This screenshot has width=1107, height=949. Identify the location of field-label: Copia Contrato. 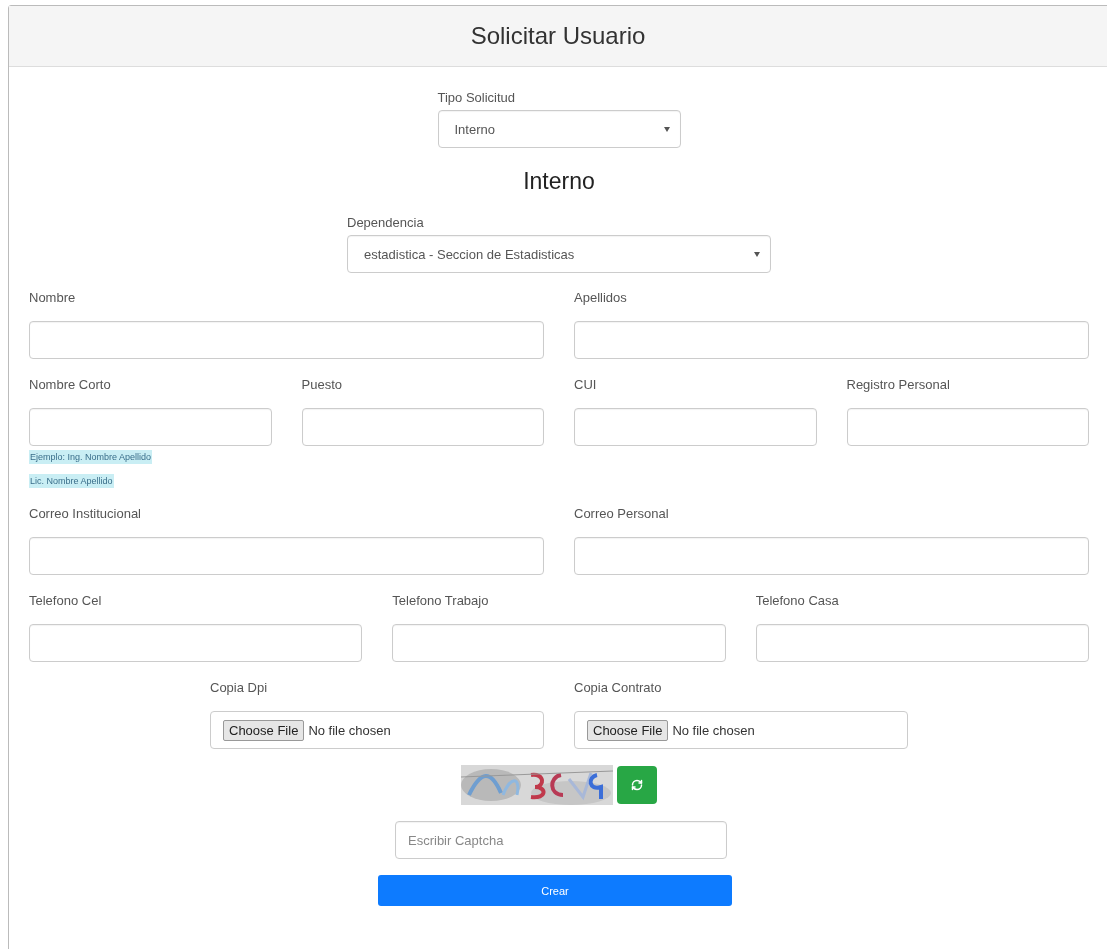
(618, 688).